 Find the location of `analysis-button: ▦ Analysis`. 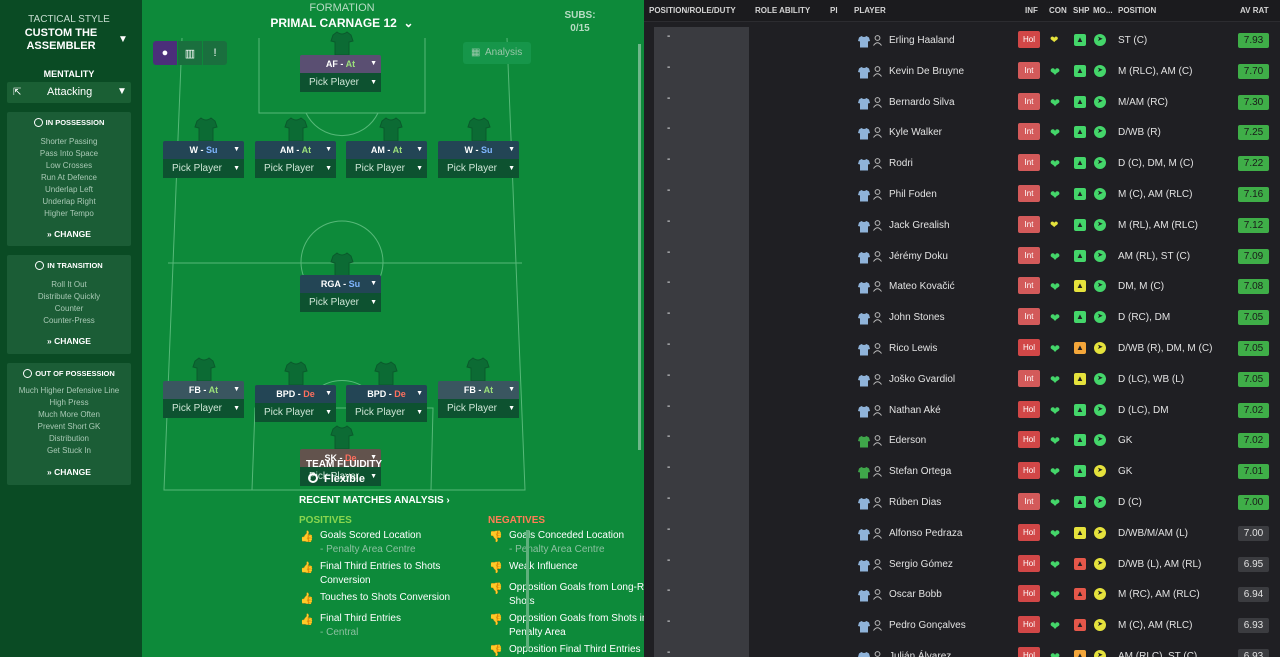

analysis-button: ▦ Analysis is located at coordinates (497, 53).